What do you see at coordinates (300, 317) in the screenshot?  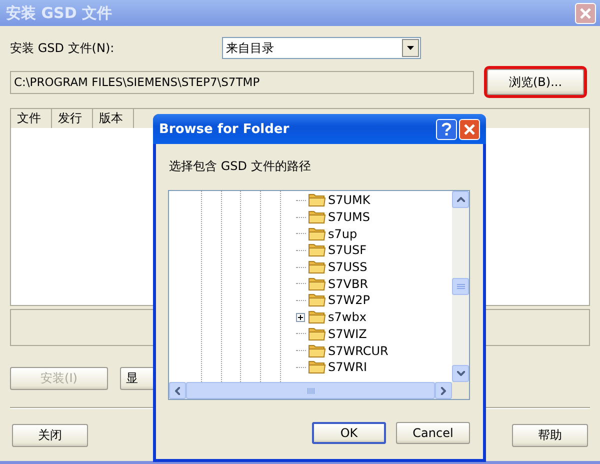 I see `expand-icon` at bounding box center [300, 317].